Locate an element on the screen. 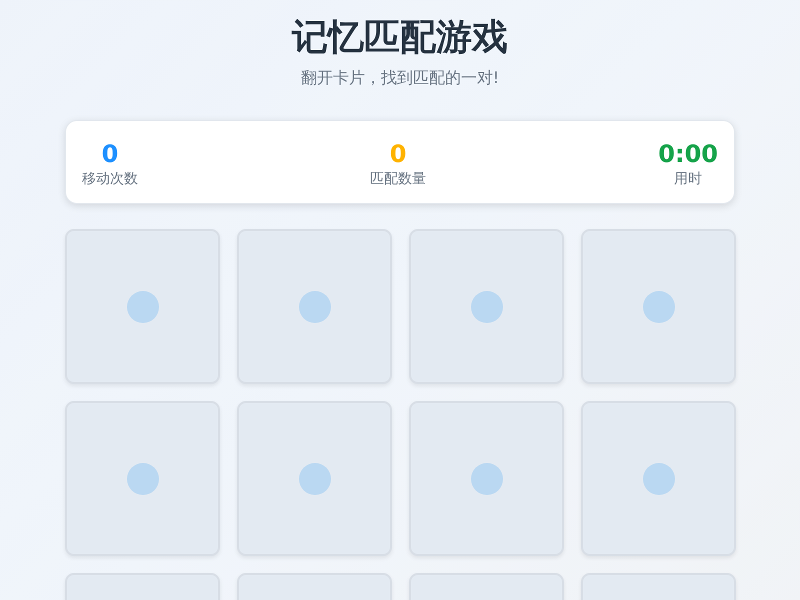 This screenshot has height=600, width=800. stat-label: 移动次数 is located at coordinates (110, 179).